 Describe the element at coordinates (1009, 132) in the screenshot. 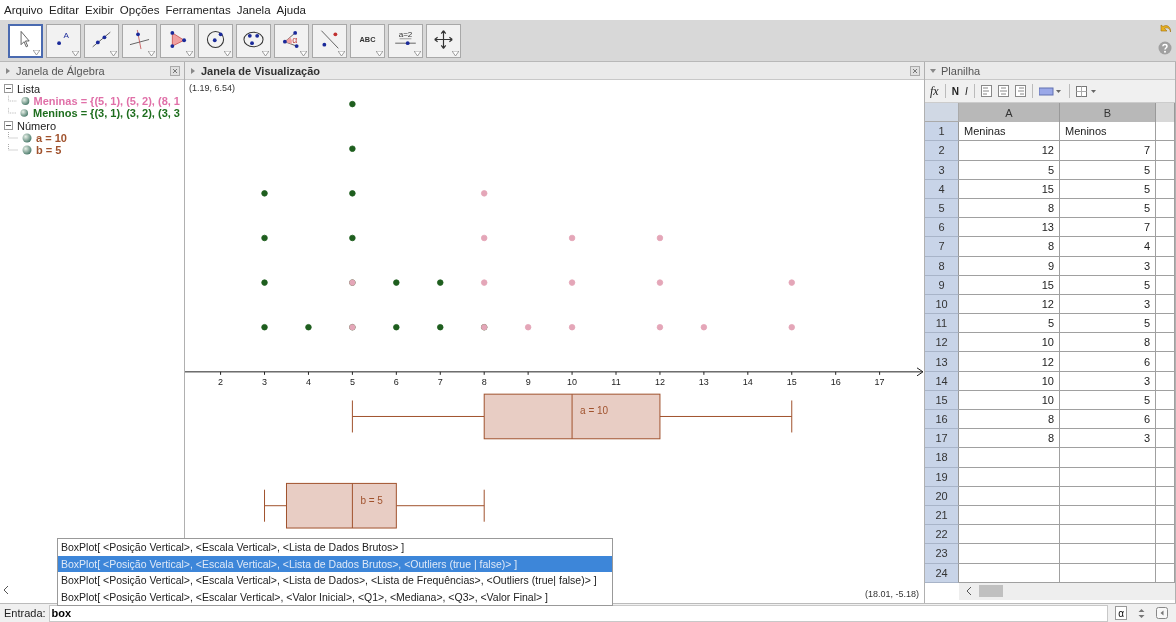

I see `table-cell: Meninas` at that location.